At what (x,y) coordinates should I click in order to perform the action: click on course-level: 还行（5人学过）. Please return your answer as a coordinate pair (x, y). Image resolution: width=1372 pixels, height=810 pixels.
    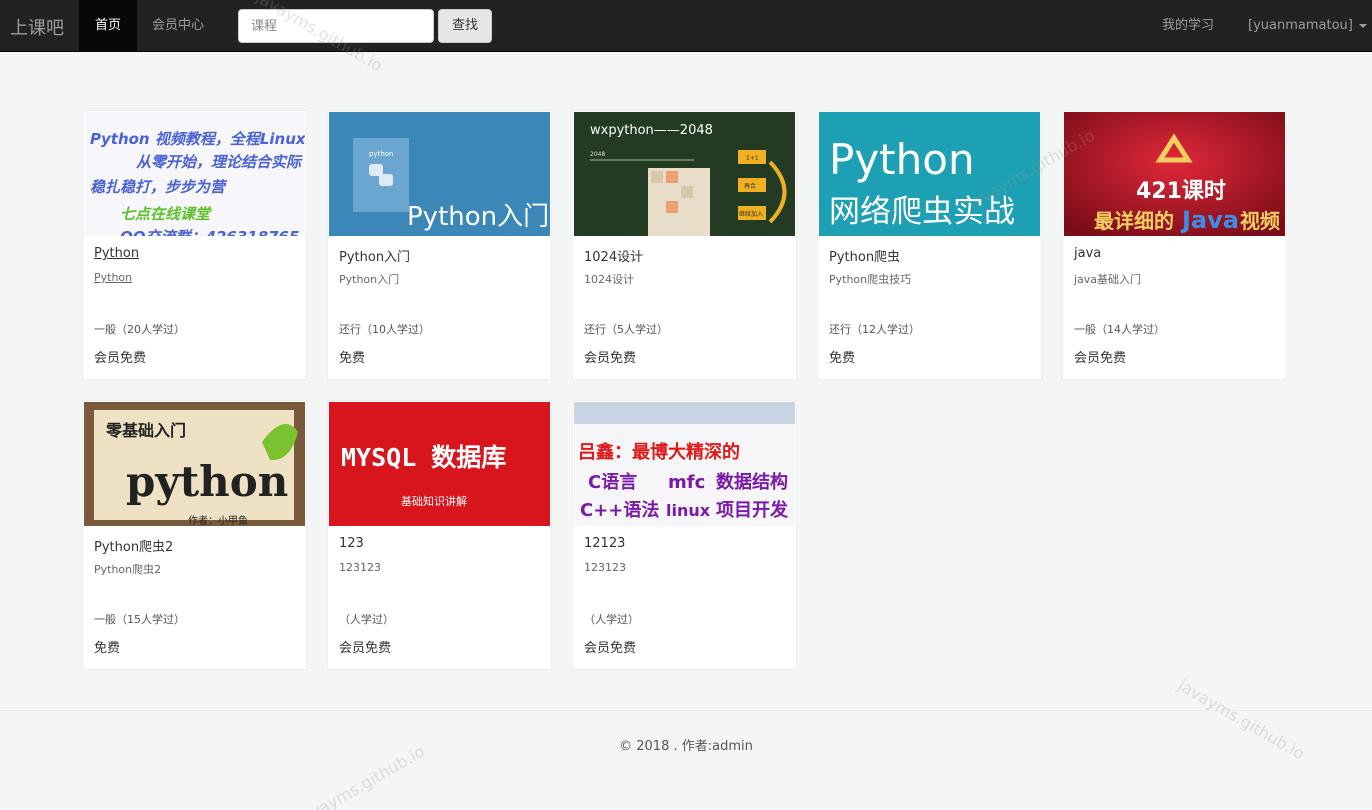
    Looking at the image, I should click on (626, 329).